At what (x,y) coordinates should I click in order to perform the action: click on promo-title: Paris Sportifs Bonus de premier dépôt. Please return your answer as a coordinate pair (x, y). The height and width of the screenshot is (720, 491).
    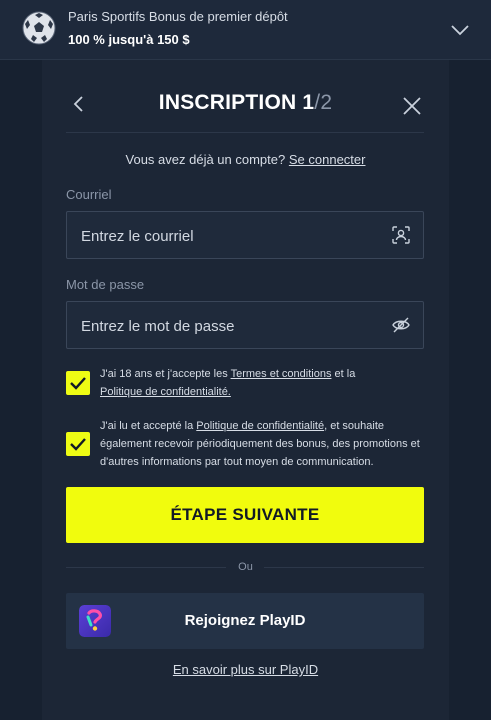
    Looking at the image, I should click on (178, 16).